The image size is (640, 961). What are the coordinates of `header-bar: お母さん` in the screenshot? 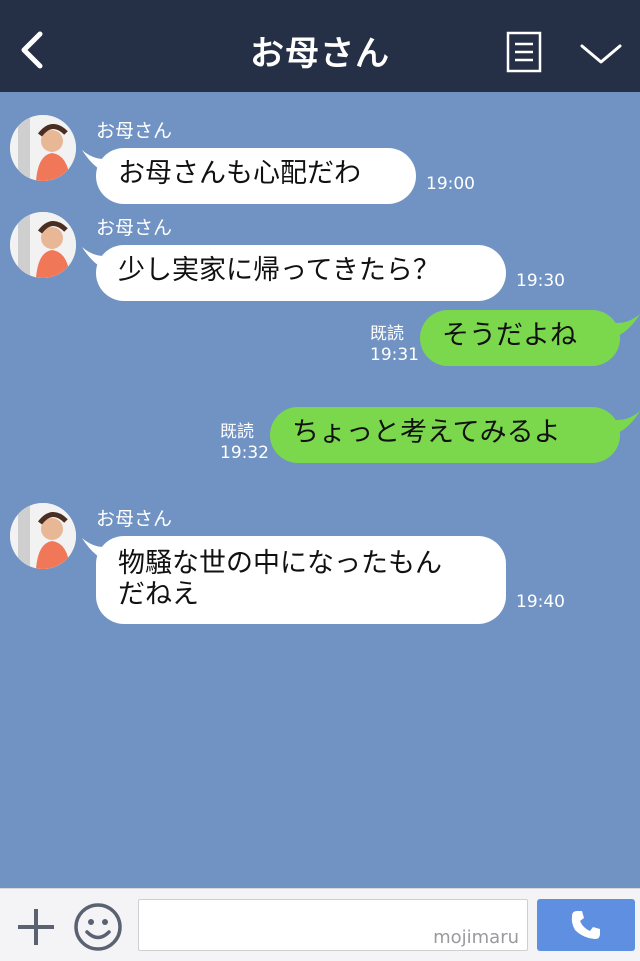 It's located at (320, 46).